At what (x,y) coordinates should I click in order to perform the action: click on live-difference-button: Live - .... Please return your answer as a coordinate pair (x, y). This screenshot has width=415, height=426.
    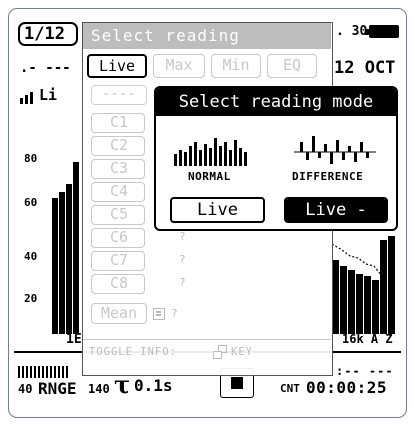
    Looking at the image, I should click on (336, 213).